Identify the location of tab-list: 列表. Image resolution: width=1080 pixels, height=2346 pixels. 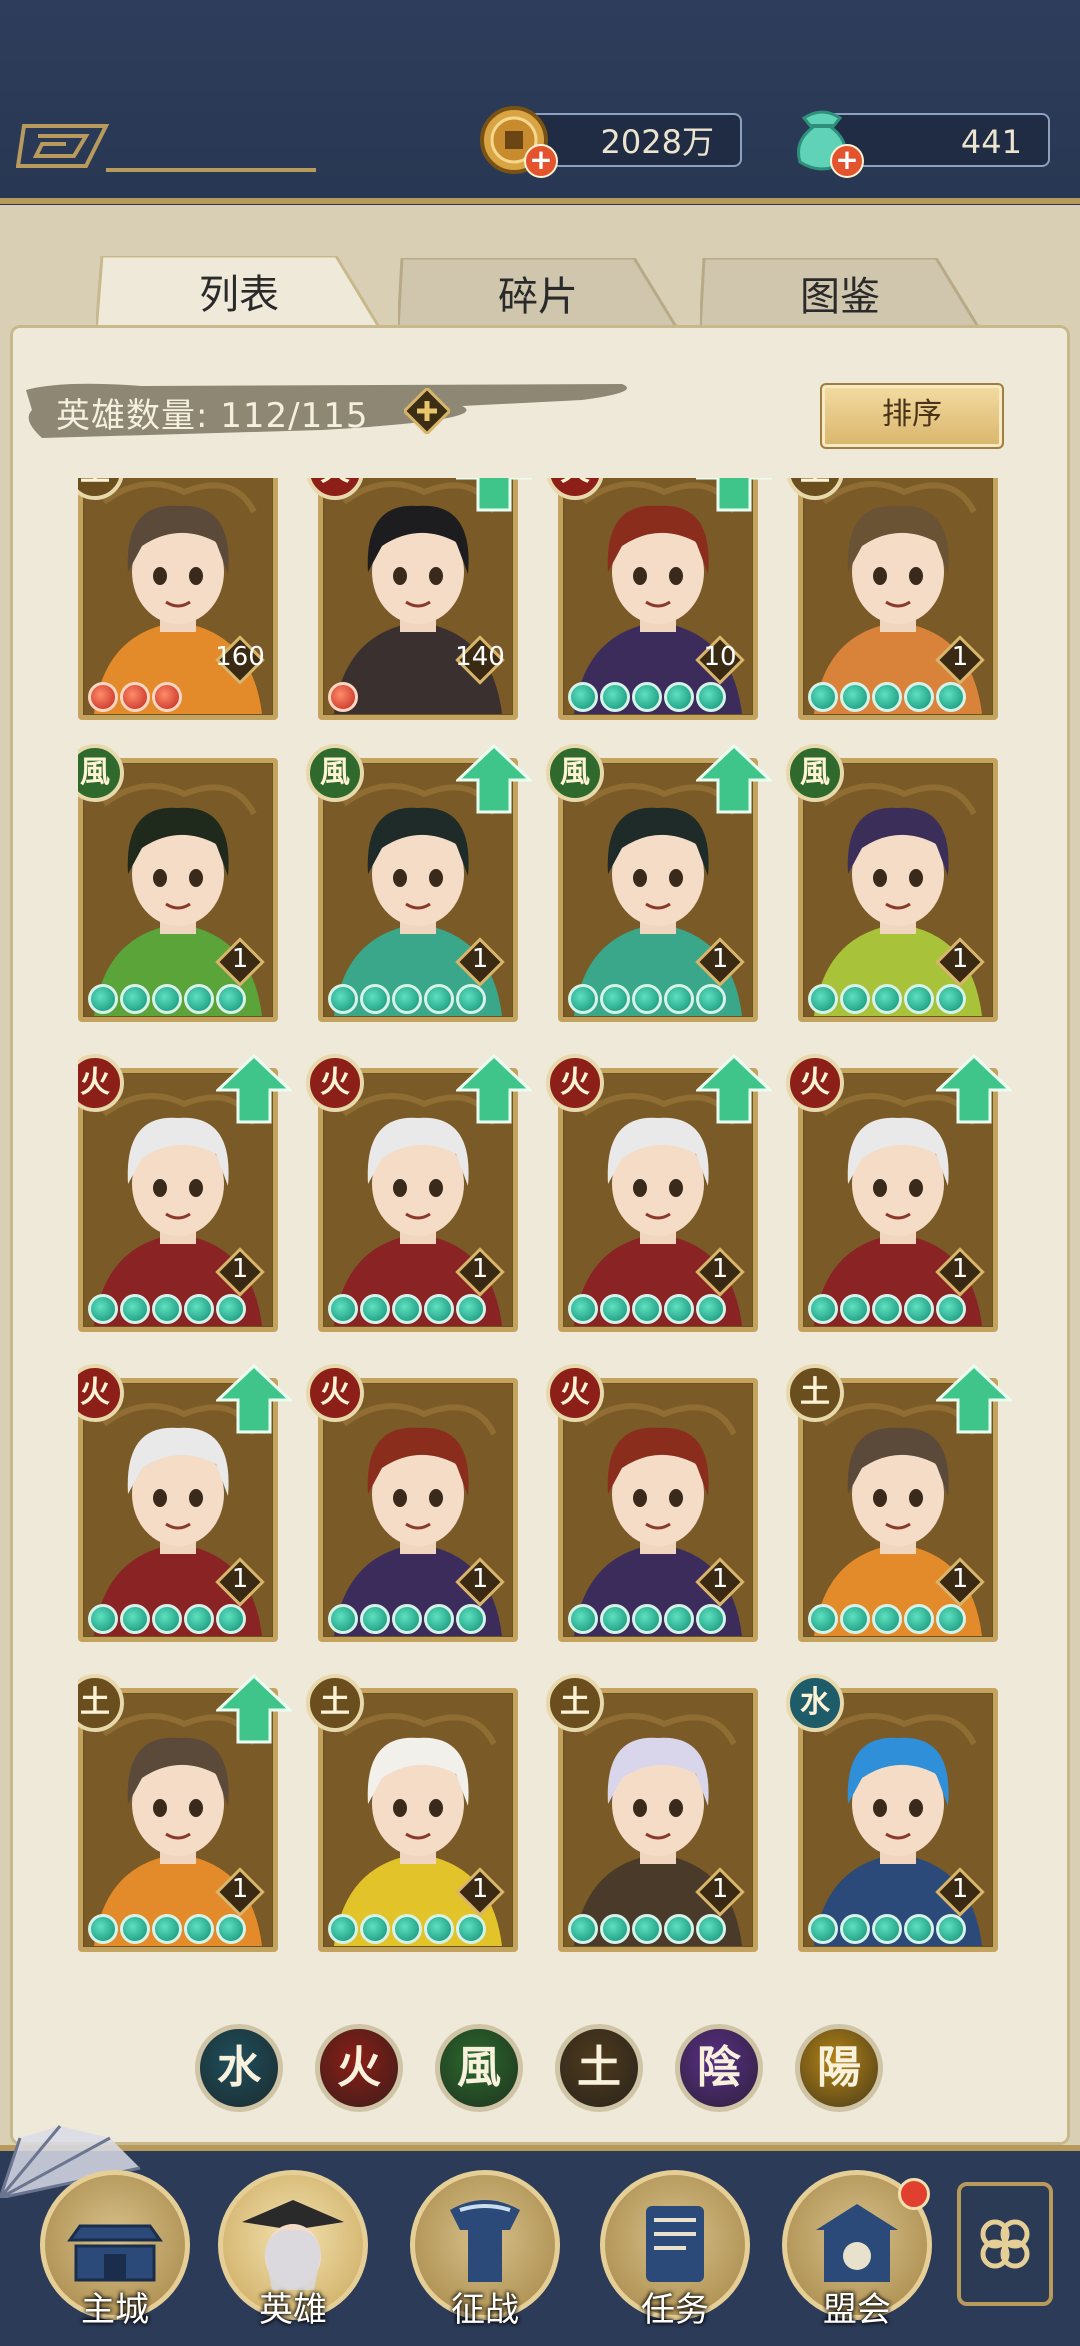
(239, 294).